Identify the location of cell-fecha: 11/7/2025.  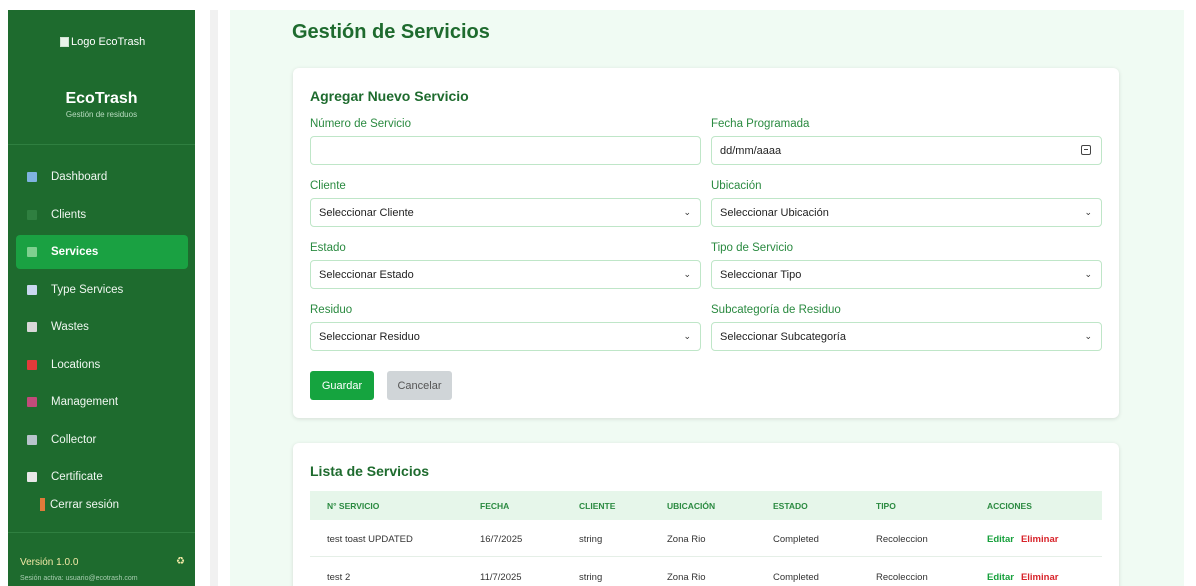
(501, 577).